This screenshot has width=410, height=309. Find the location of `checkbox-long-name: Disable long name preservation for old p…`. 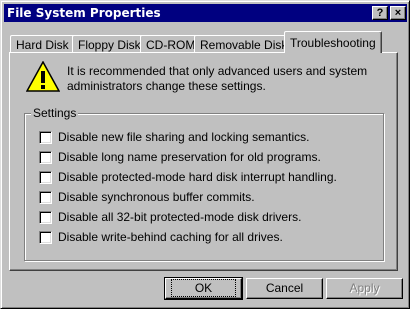

checkbox-long-name: Disable long name preservation for old p… is located at coordinates (204, 158).